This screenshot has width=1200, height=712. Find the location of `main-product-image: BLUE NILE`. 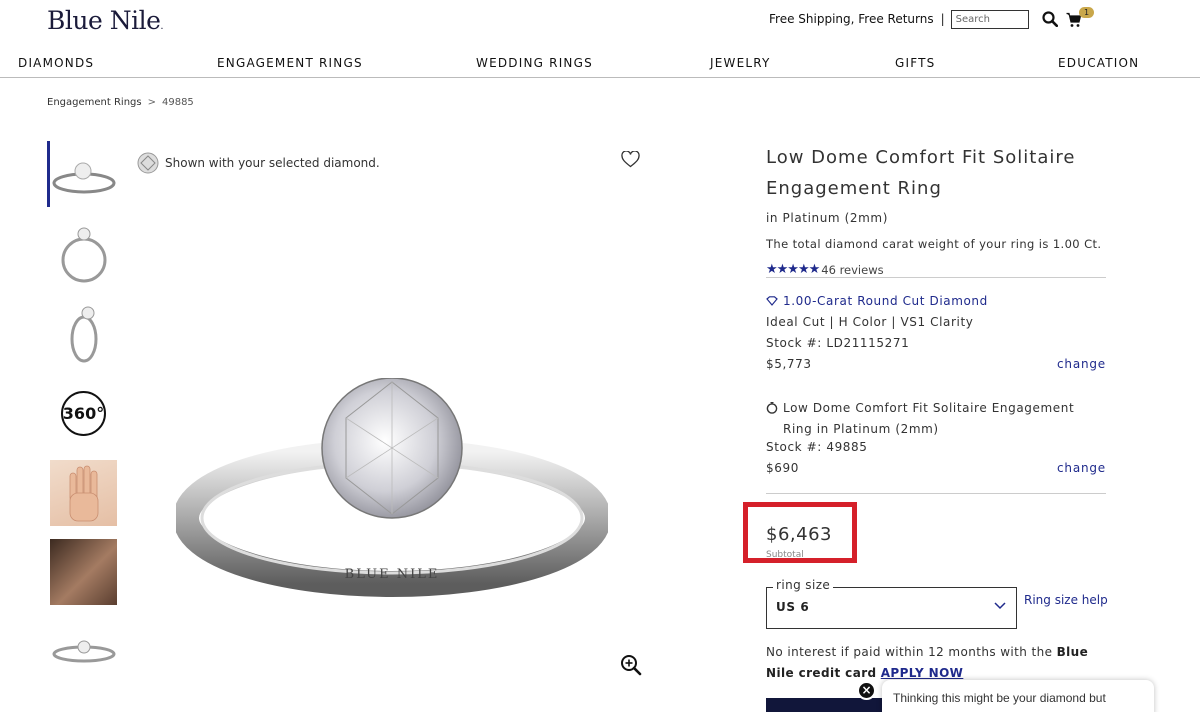

main-product-image: BLUE NILE is located at coordinates (392, 487).